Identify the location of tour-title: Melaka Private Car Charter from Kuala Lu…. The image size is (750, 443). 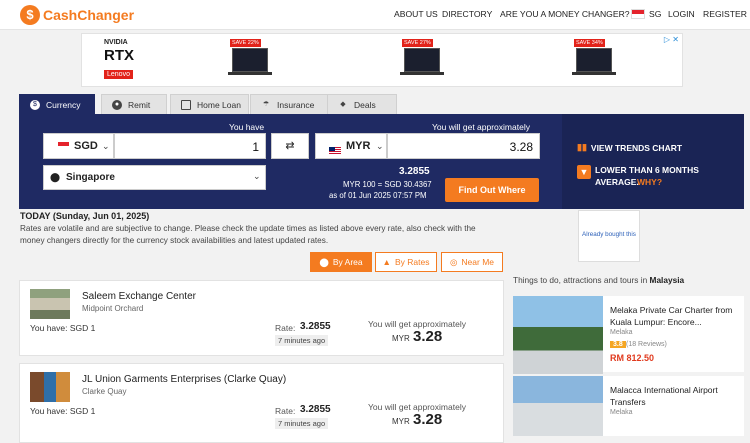
(674, 316).